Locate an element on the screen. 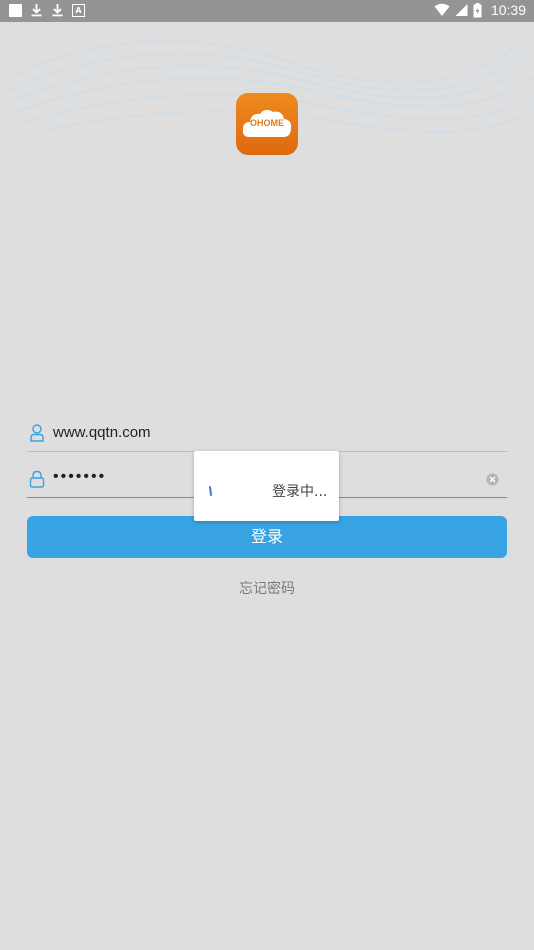 The width and height of the screenshot is (534, 950). user-icon is located at coordinates (37, 433).